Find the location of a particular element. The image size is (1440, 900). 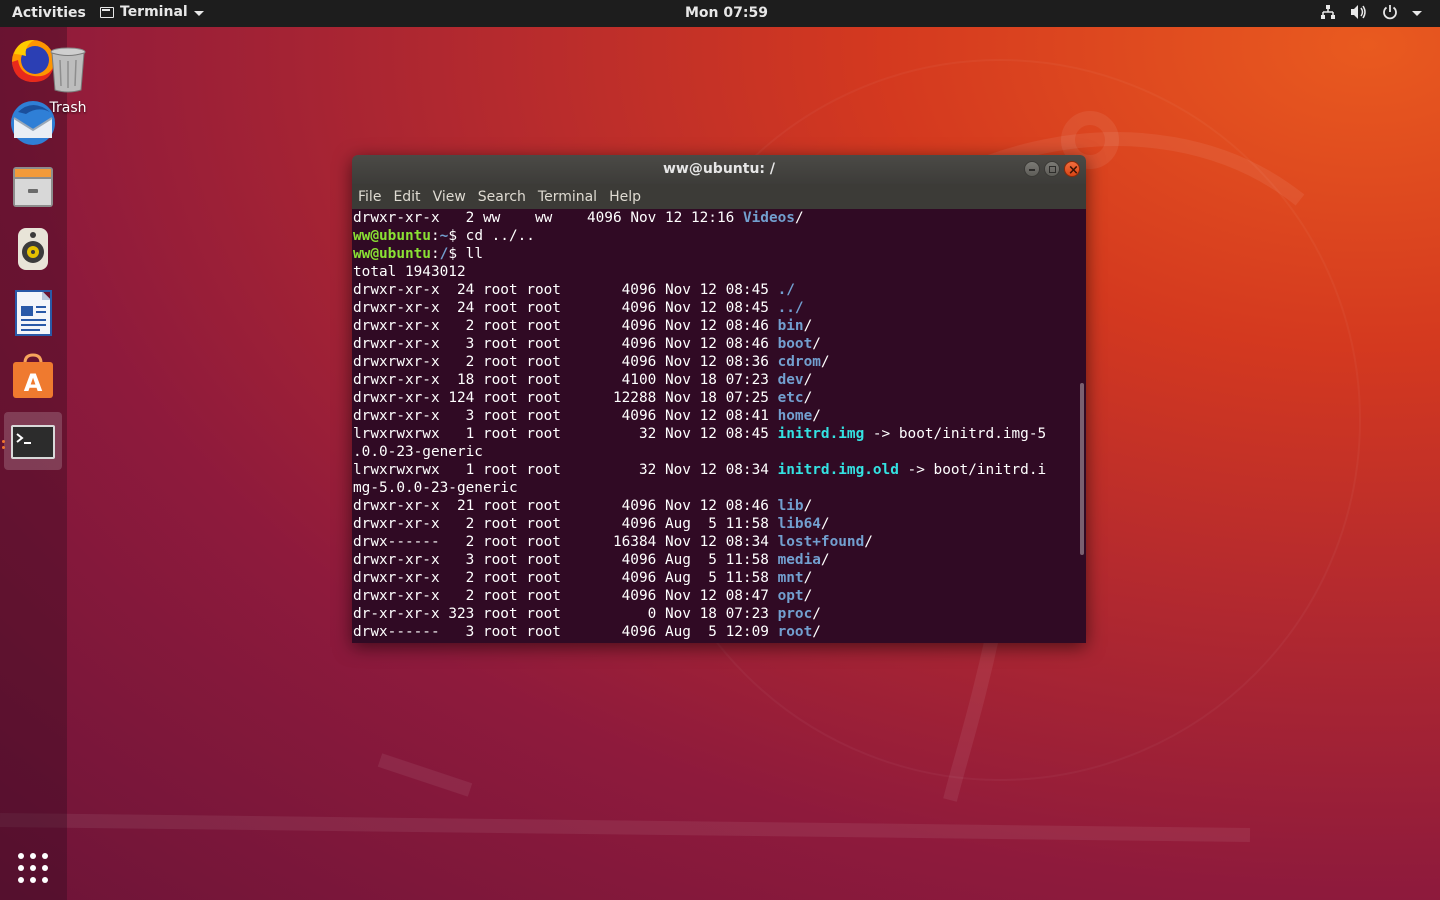

menu-edit: Edit is located at coordinates (406, 197).